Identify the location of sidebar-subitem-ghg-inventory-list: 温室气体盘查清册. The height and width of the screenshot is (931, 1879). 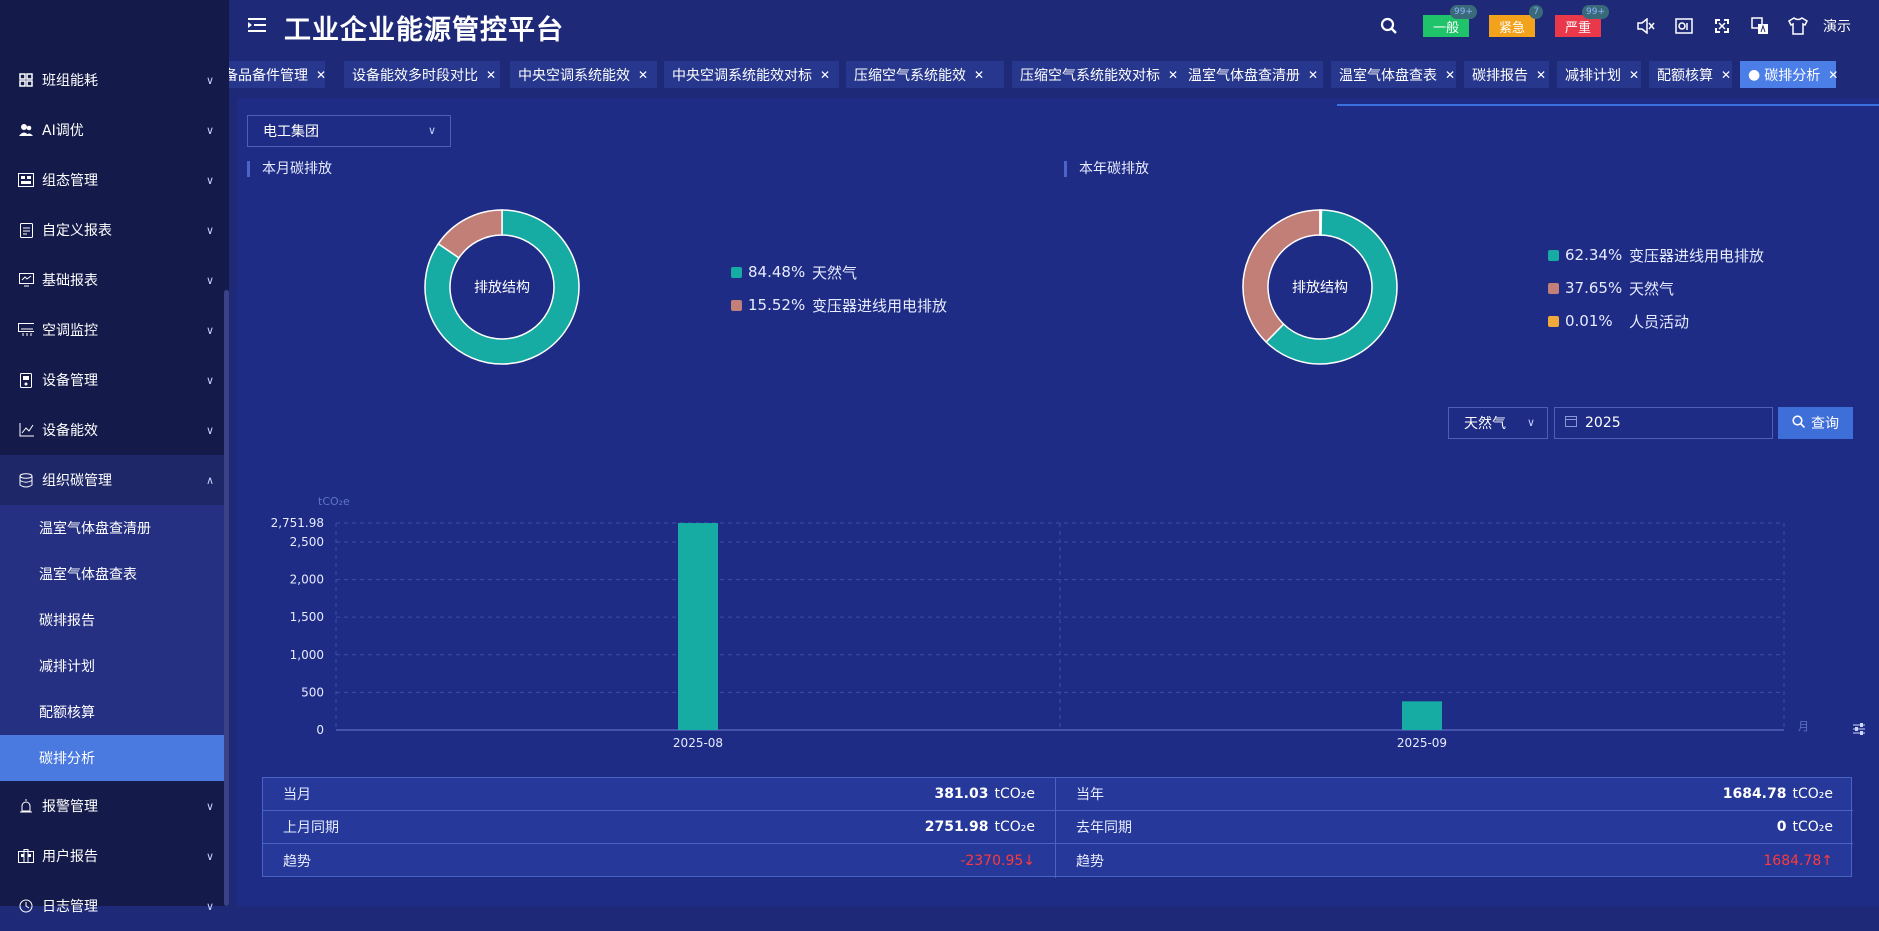
(112, 528).